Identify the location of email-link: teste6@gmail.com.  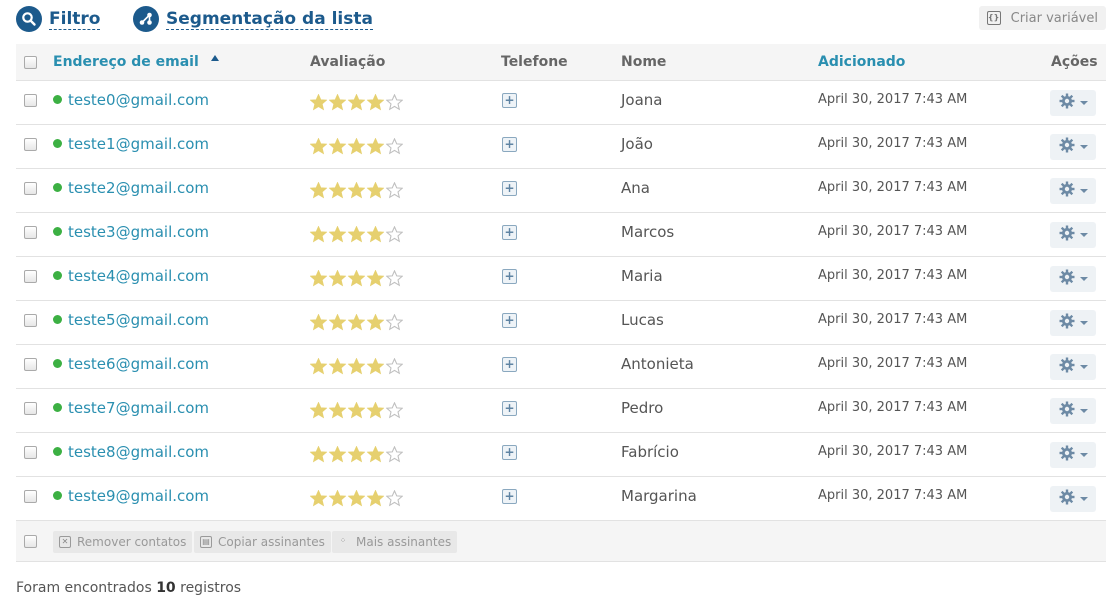
(138, 364).